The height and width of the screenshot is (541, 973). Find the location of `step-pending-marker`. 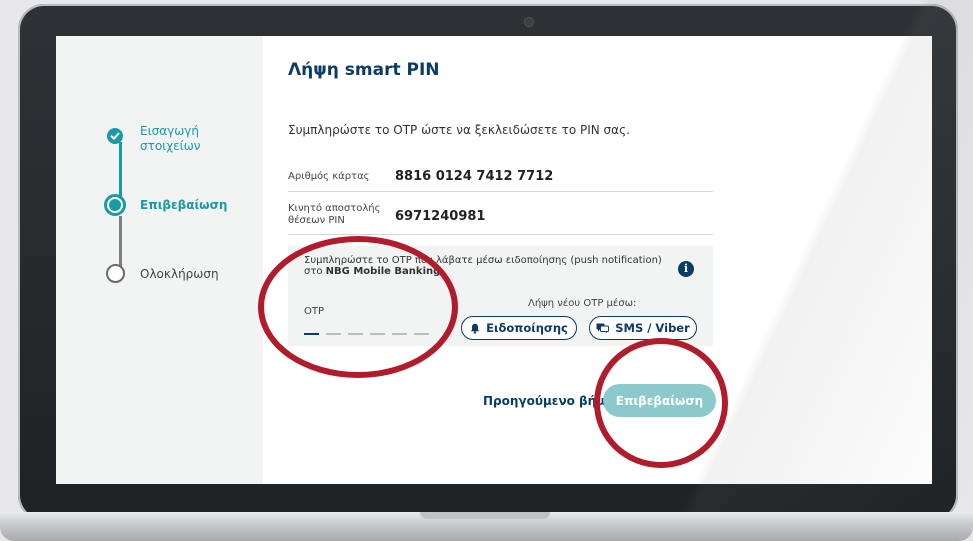

step-pending-marker is located at coordinates (115, 273).